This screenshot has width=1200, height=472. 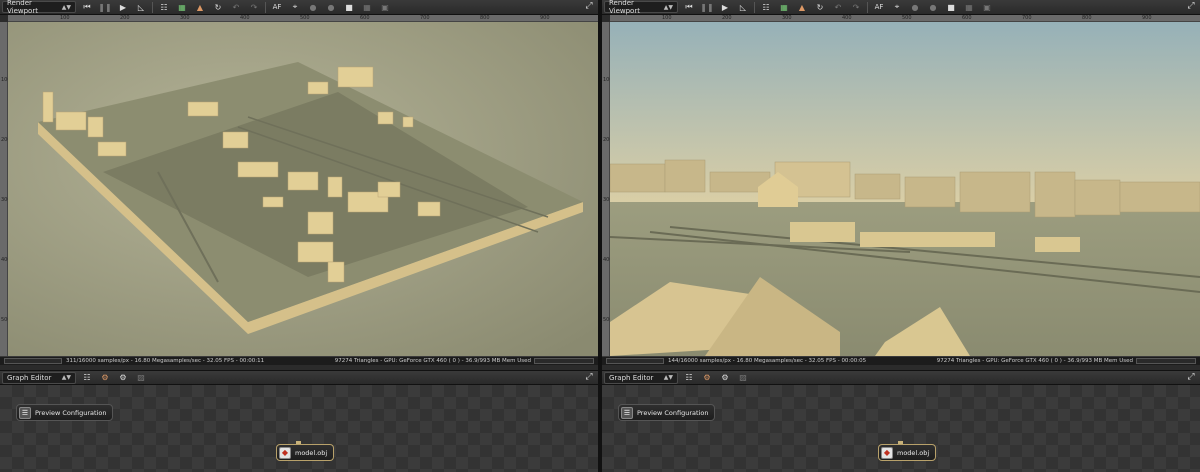 I want to click on ruler-tick: 900, so click(x=545, y=18).